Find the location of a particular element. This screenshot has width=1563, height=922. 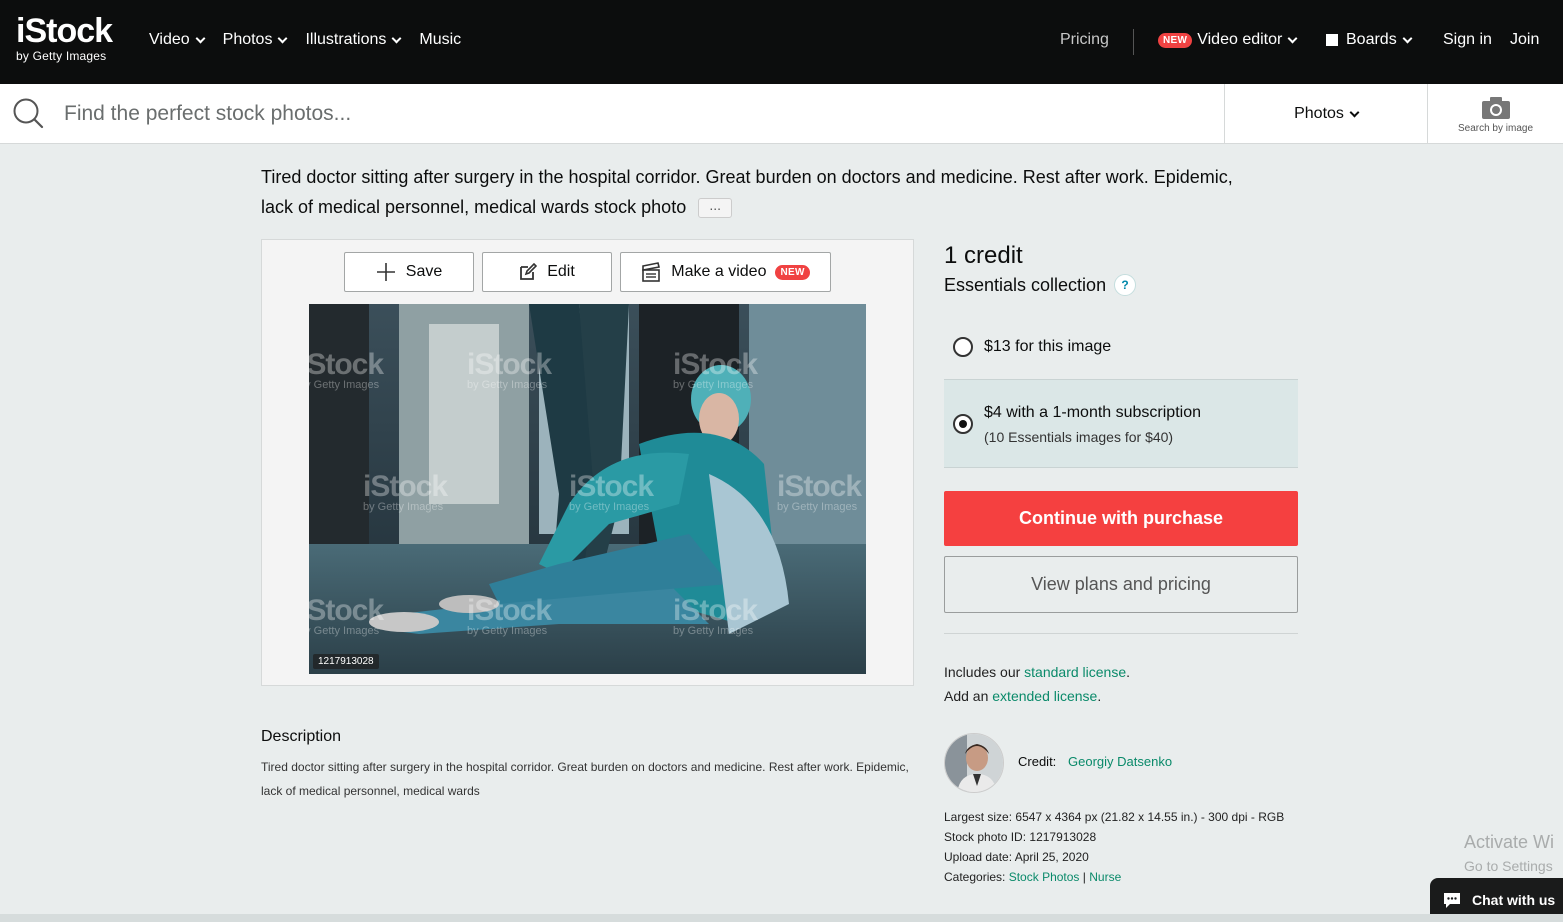

radio-single is located at coordinates (963, 347).